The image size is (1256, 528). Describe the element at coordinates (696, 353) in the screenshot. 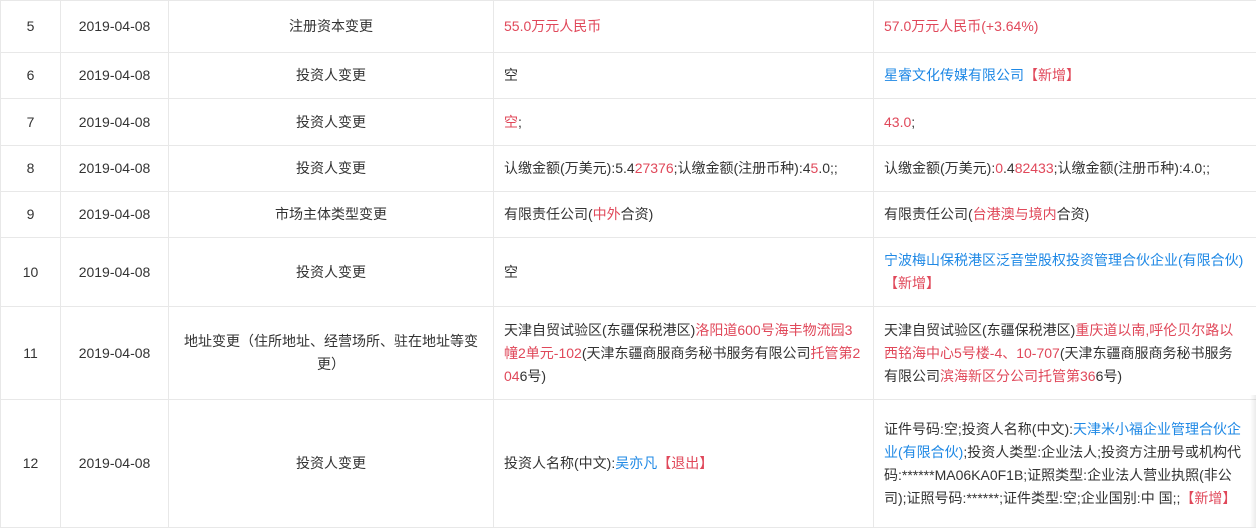

I see `content-segment: (天津东疆商服商务秘书服务有限公司` at that location.